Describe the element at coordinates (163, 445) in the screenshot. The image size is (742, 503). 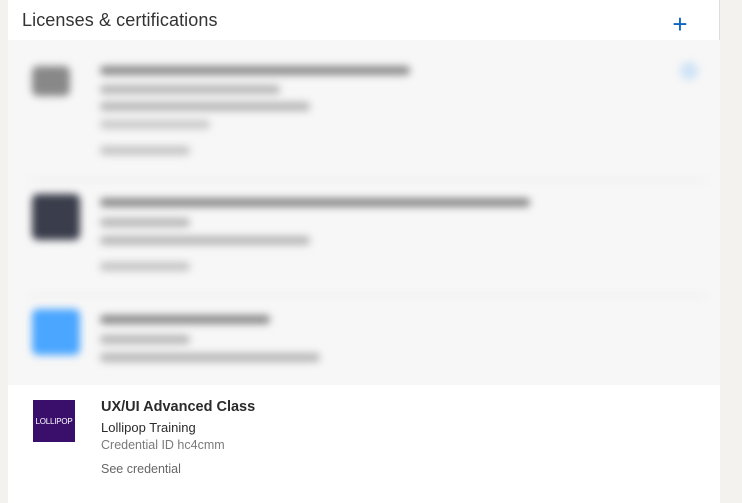
I see `credential-id: Credential ID hc4cmm` at that location.